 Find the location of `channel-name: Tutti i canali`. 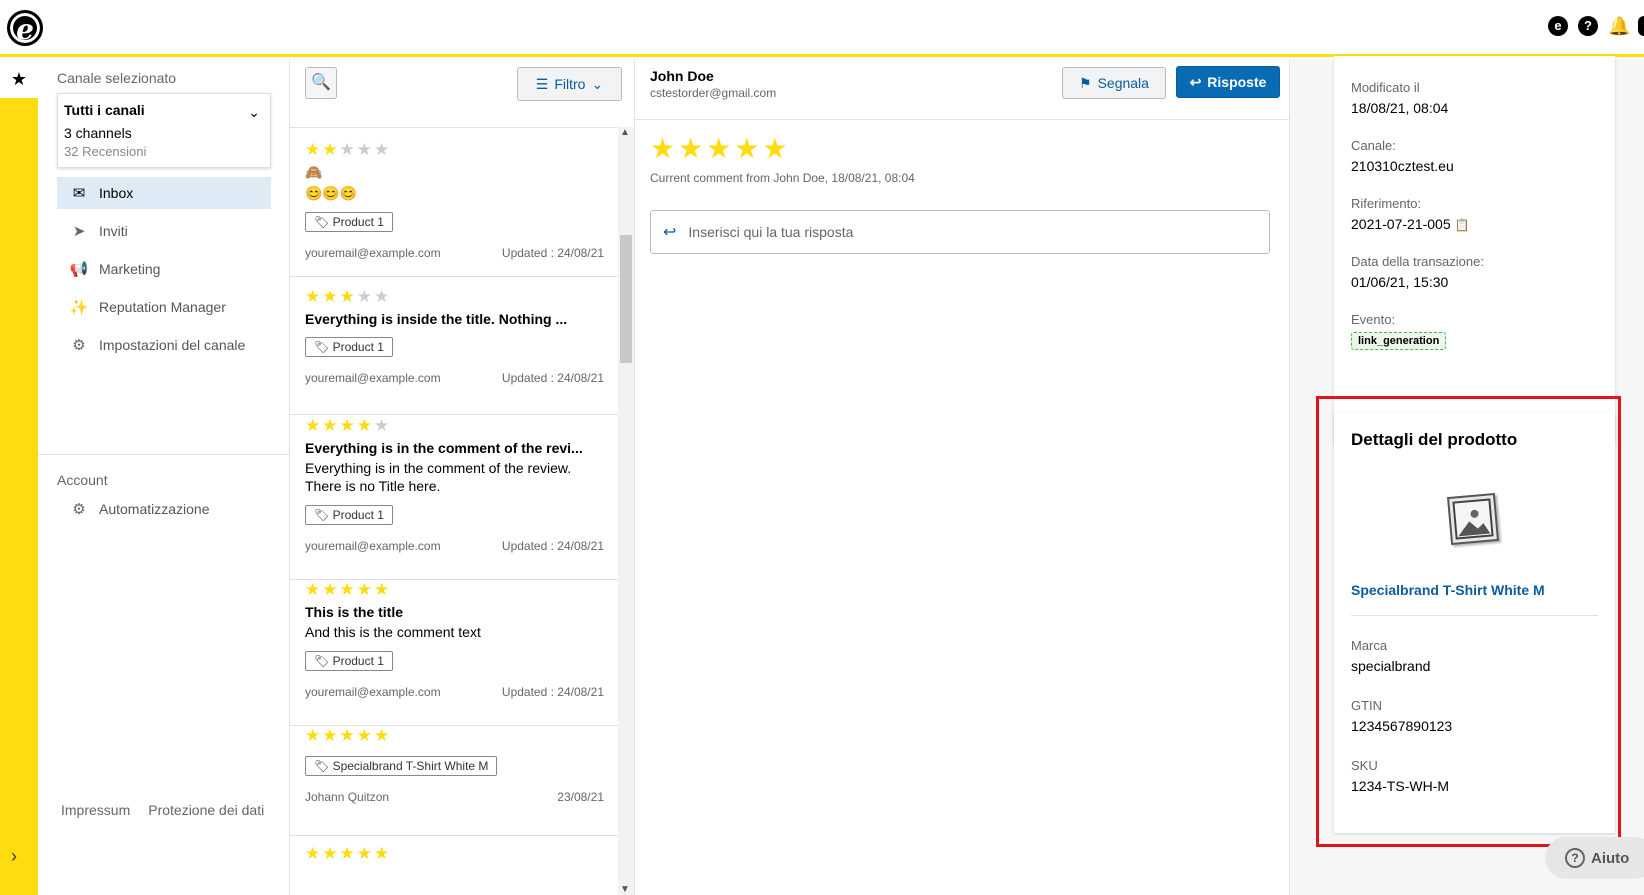

channel-name: Tutti i canali is located at coordinates (104, 110).